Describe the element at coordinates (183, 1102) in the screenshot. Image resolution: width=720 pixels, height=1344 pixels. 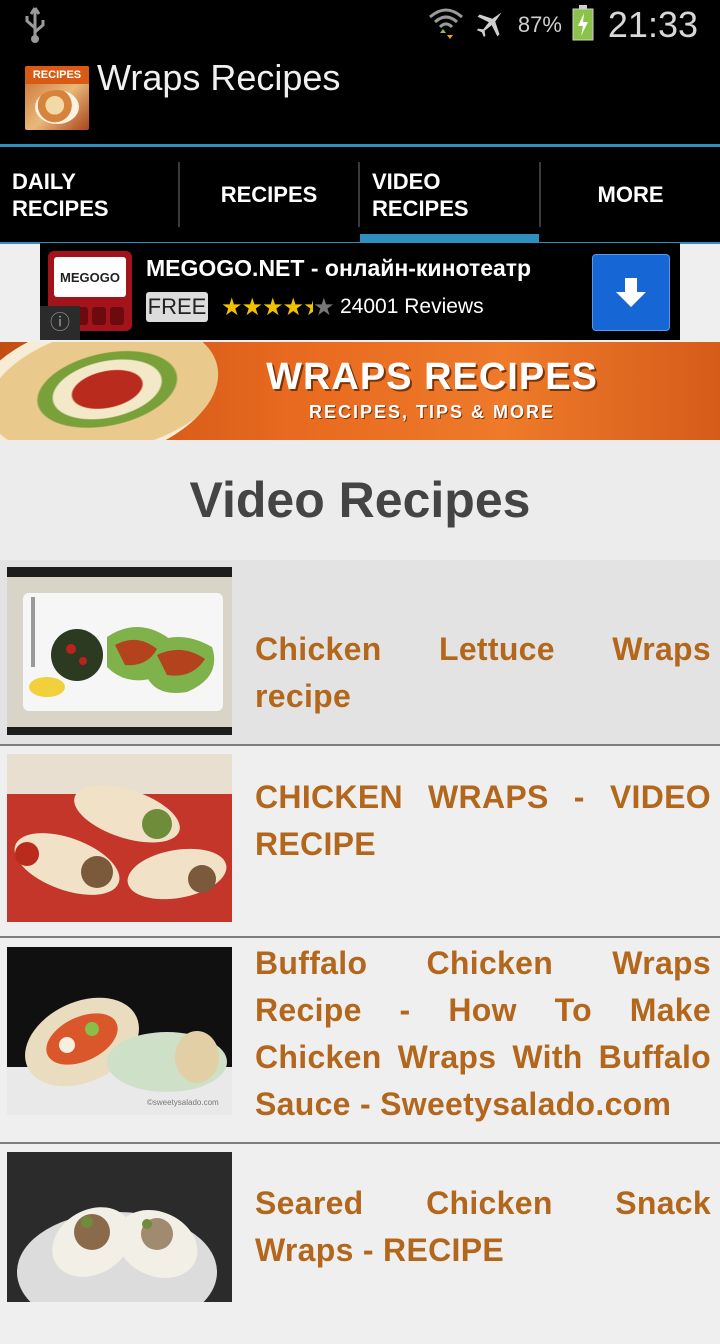
I see `svg-text: ©sweetysalado.com` at that location.